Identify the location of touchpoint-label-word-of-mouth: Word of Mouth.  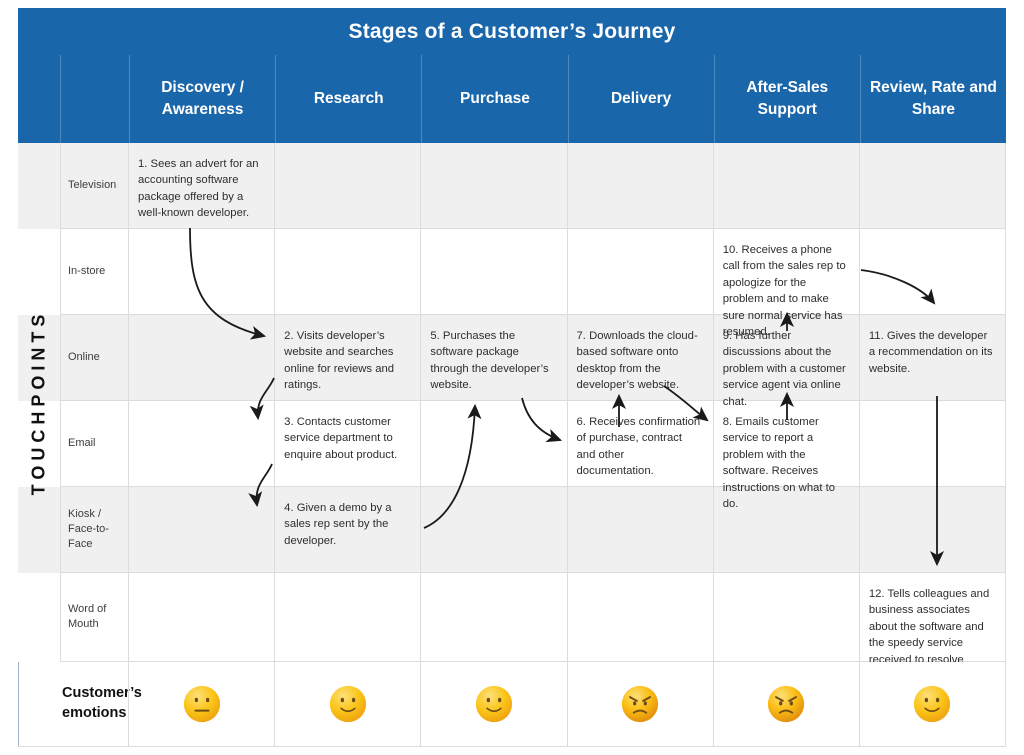
(94, 617).